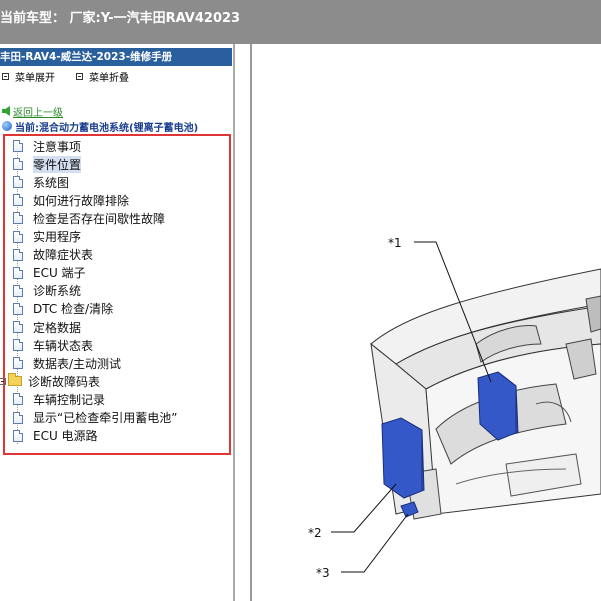  What do you see at coordinates (6, 111) in the screenshot?
I see `back-arrow-icon` at bounding box center [6, 111].